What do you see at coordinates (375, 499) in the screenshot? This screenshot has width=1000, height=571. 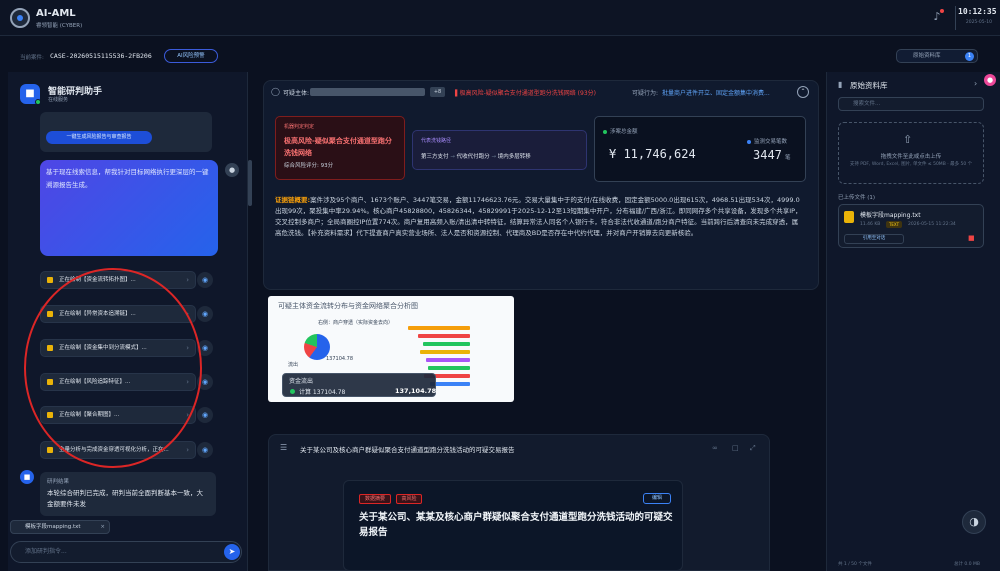 I see `report-tag: 数据摘要` at bounding box center [375, 499].